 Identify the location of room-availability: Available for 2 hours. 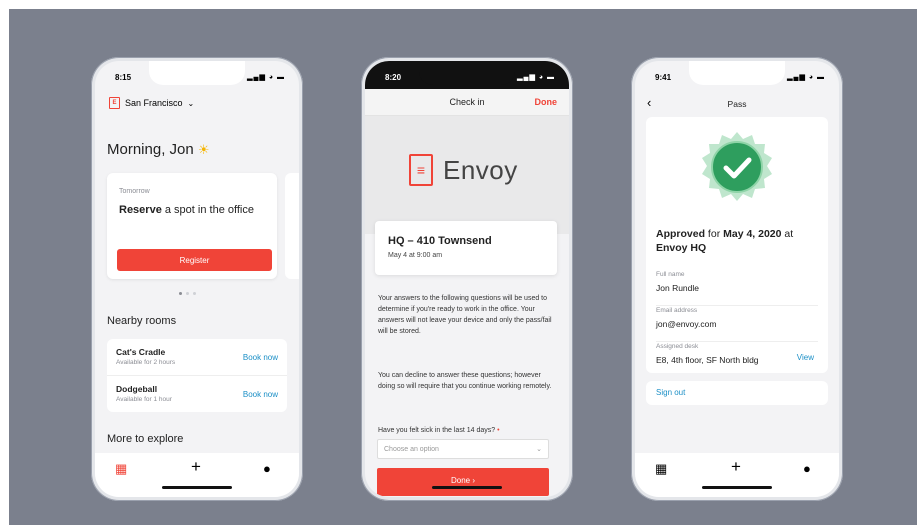
(146, 362).